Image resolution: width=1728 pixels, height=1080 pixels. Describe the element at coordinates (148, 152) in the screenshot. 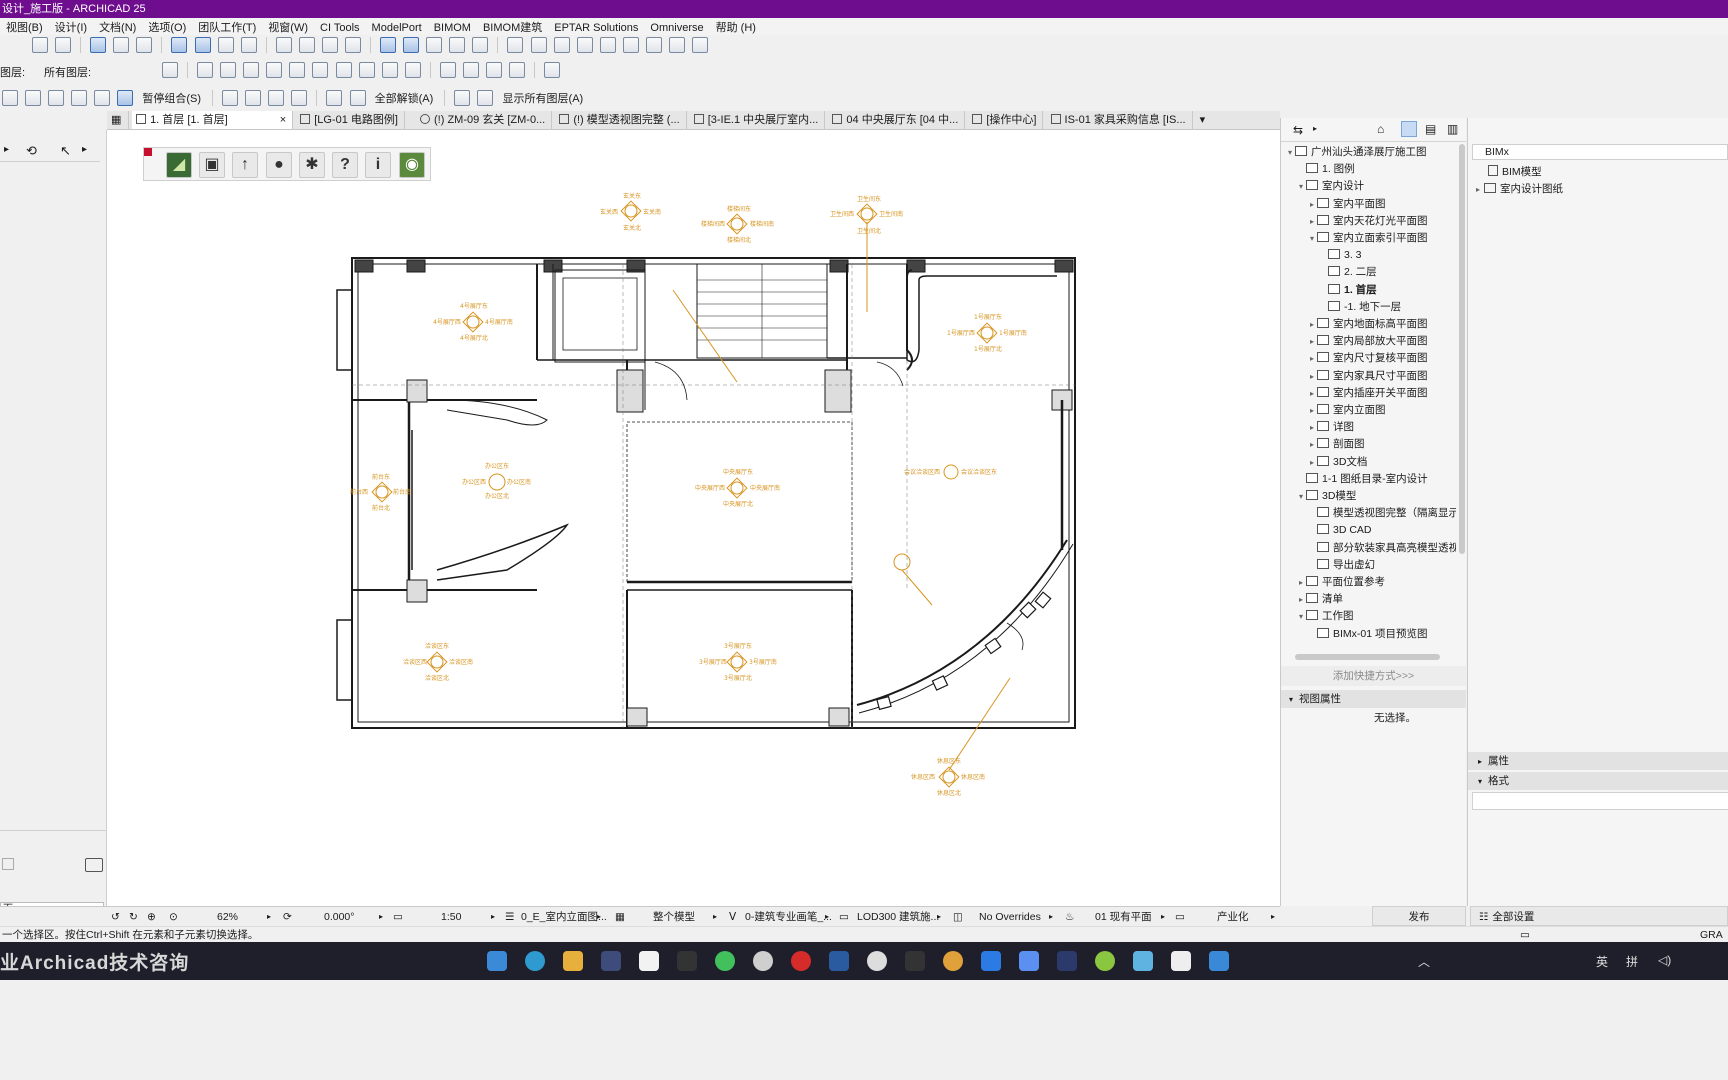

I see `close-icon` at that location.